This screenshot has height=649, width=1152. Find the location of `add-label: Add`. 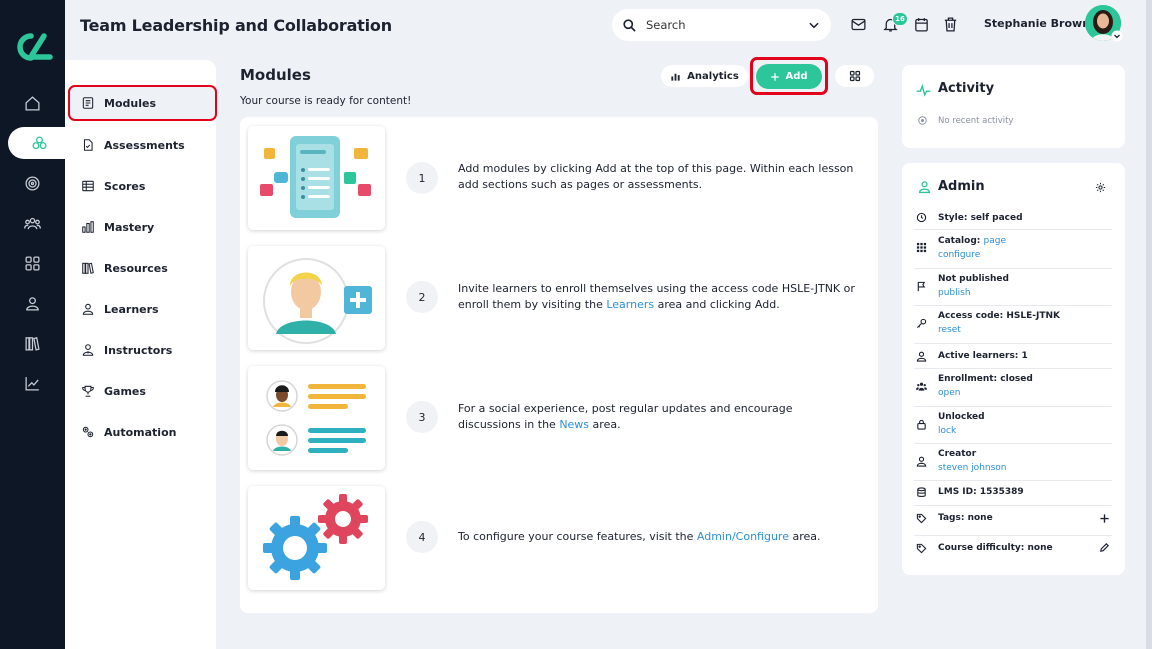

add-label: Add is located at coordinates (796, 76).